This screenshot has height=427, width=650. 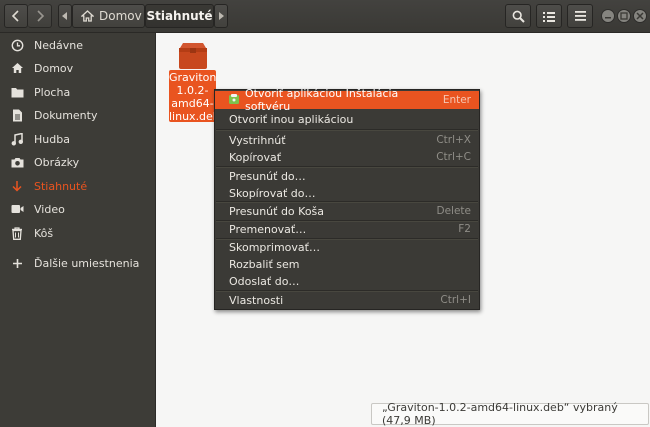 I want to click on sidebar-item-documents: Dokumenty, so click(x=78, y=115).